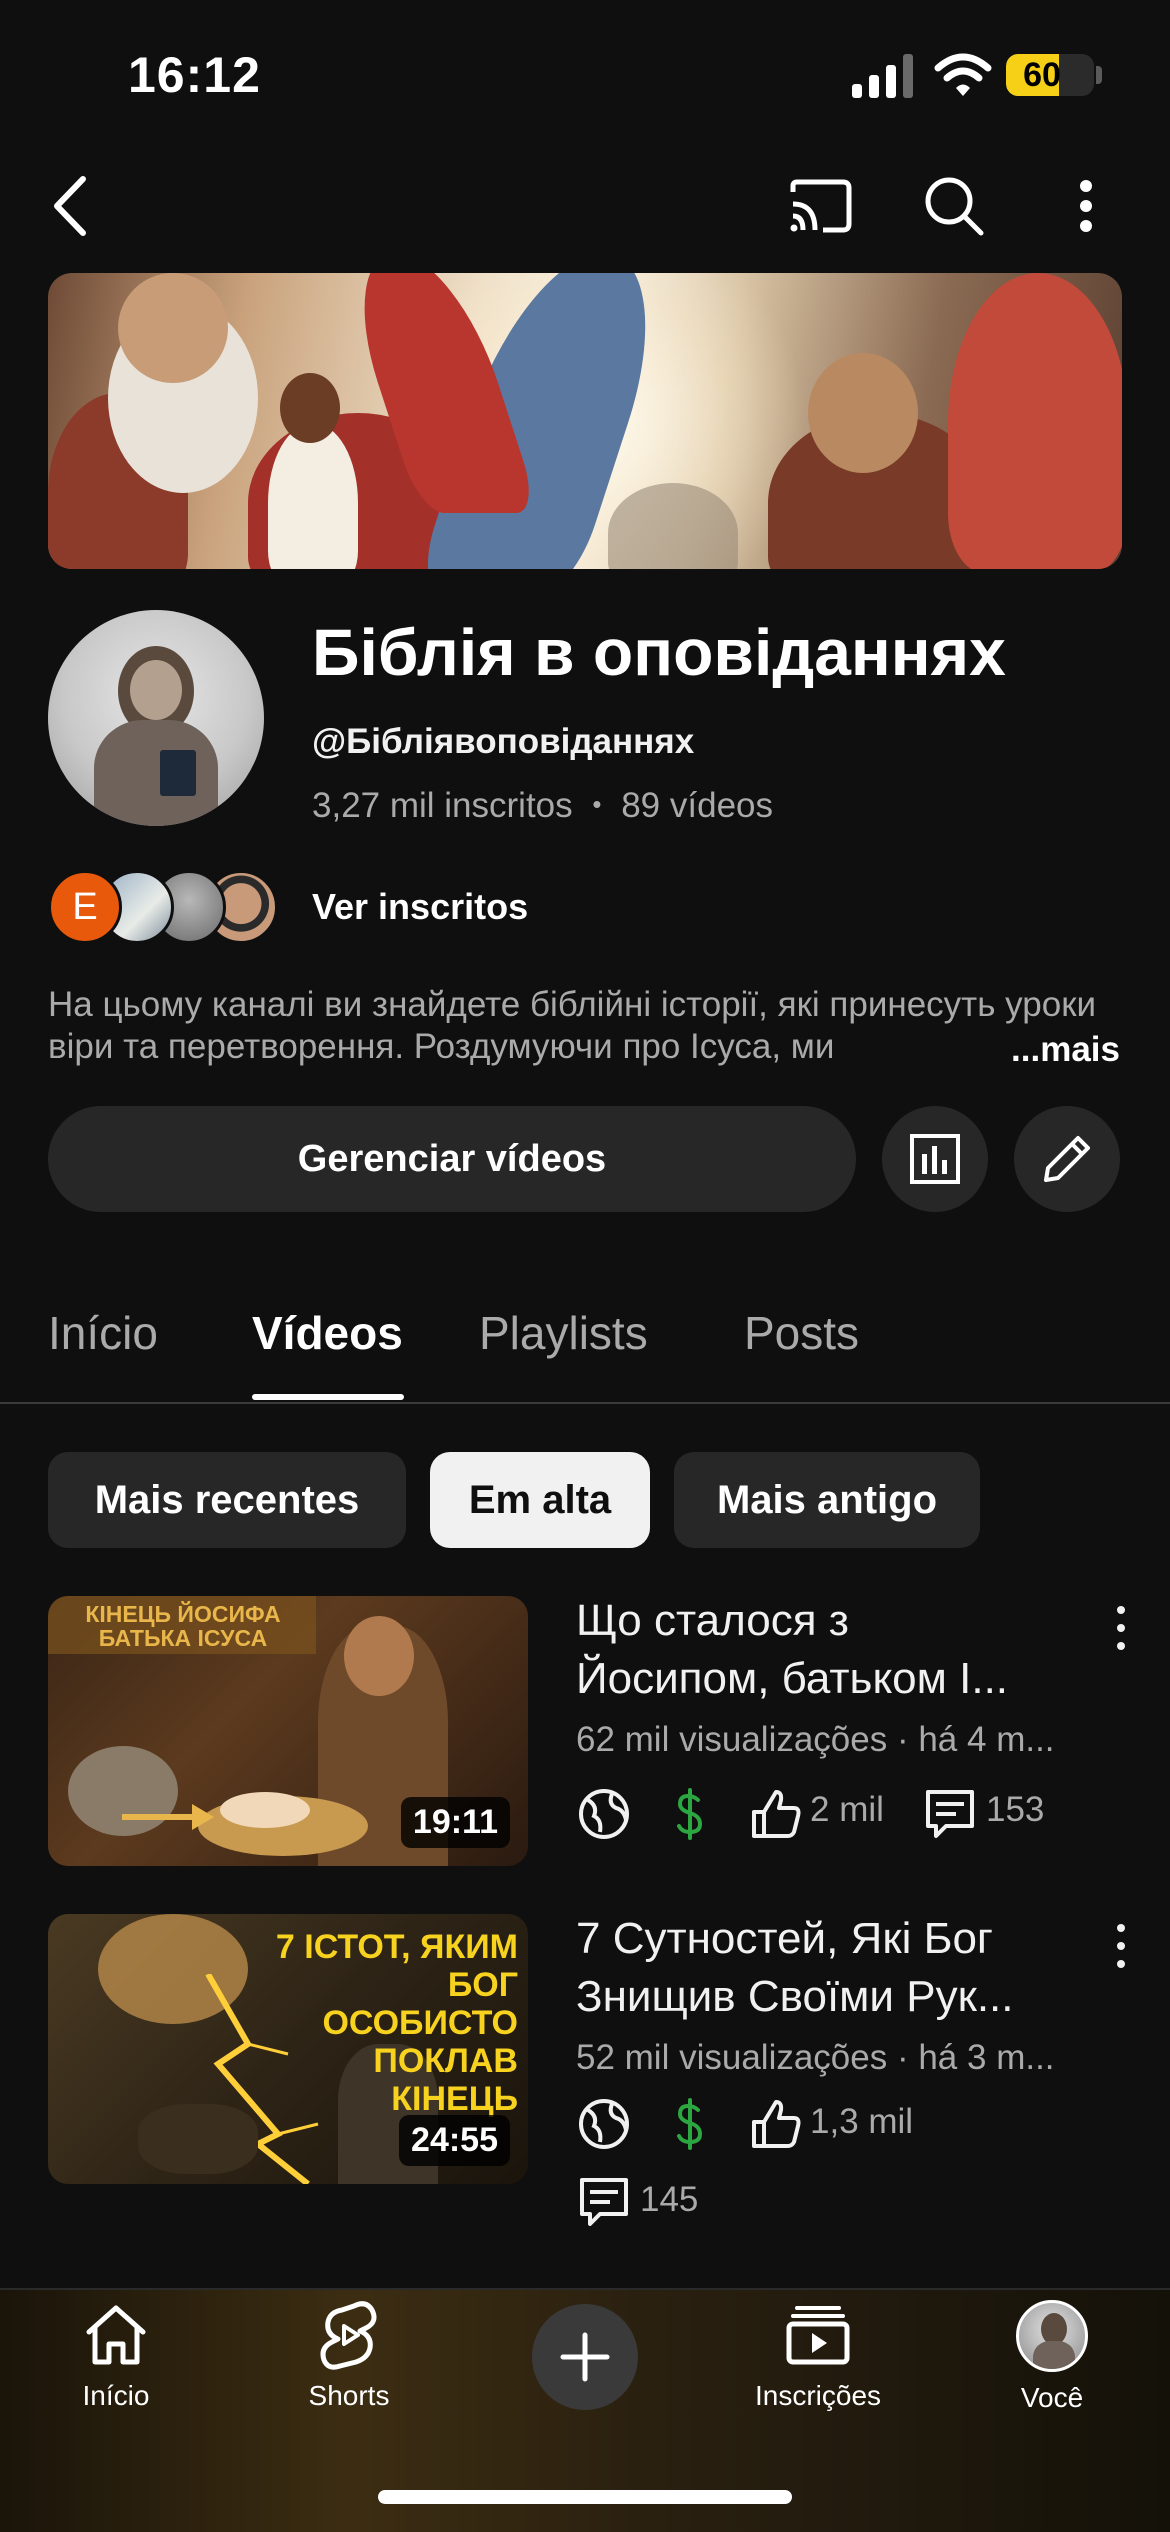 This screenshot has width=1170, height=2532. Describe the element at coordinates (455, 1822) in the screenshot. I see `video-duration: 19:11` at that location.